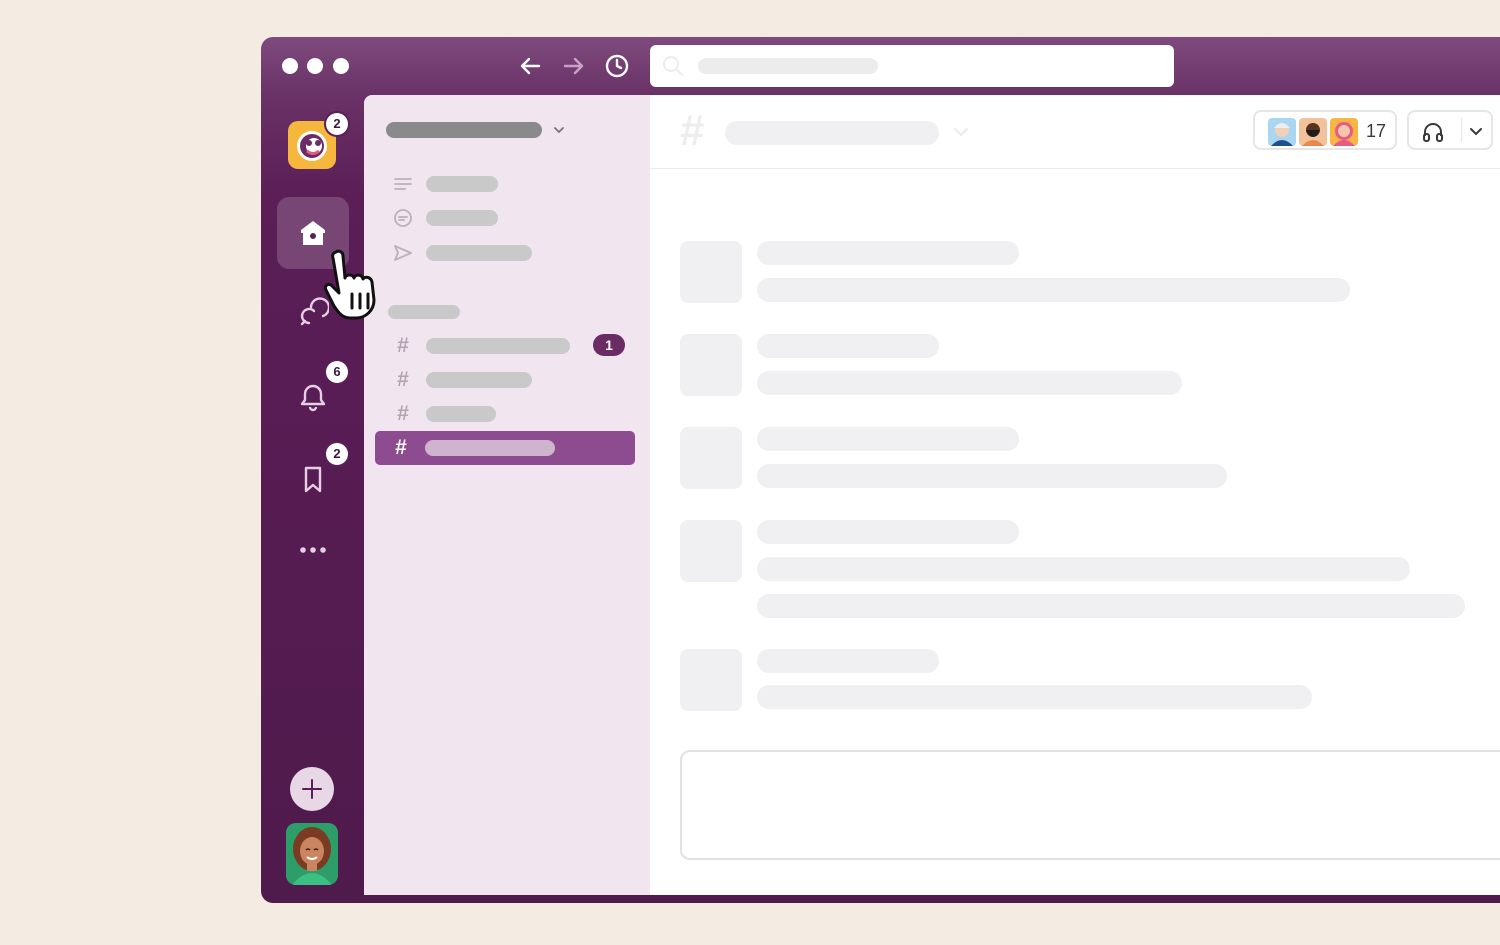 The height and width of the screenshot is (945, 1500). I want to click on channels-section-header, so click(424, 312).